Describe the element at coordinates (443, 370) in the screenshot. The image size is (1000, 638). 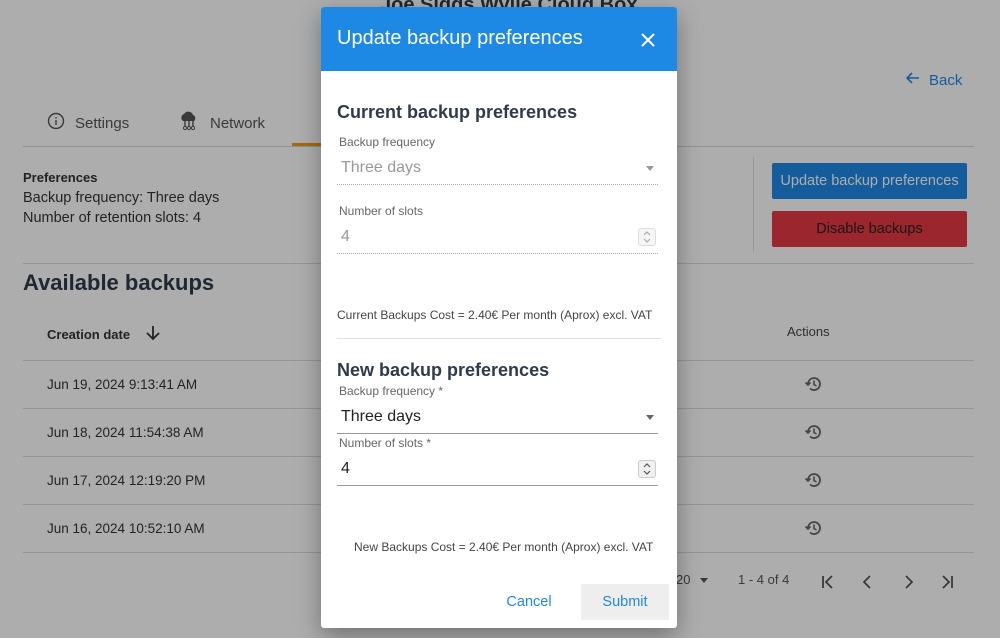
I see `new-section-title: New backup preferences` at that location.